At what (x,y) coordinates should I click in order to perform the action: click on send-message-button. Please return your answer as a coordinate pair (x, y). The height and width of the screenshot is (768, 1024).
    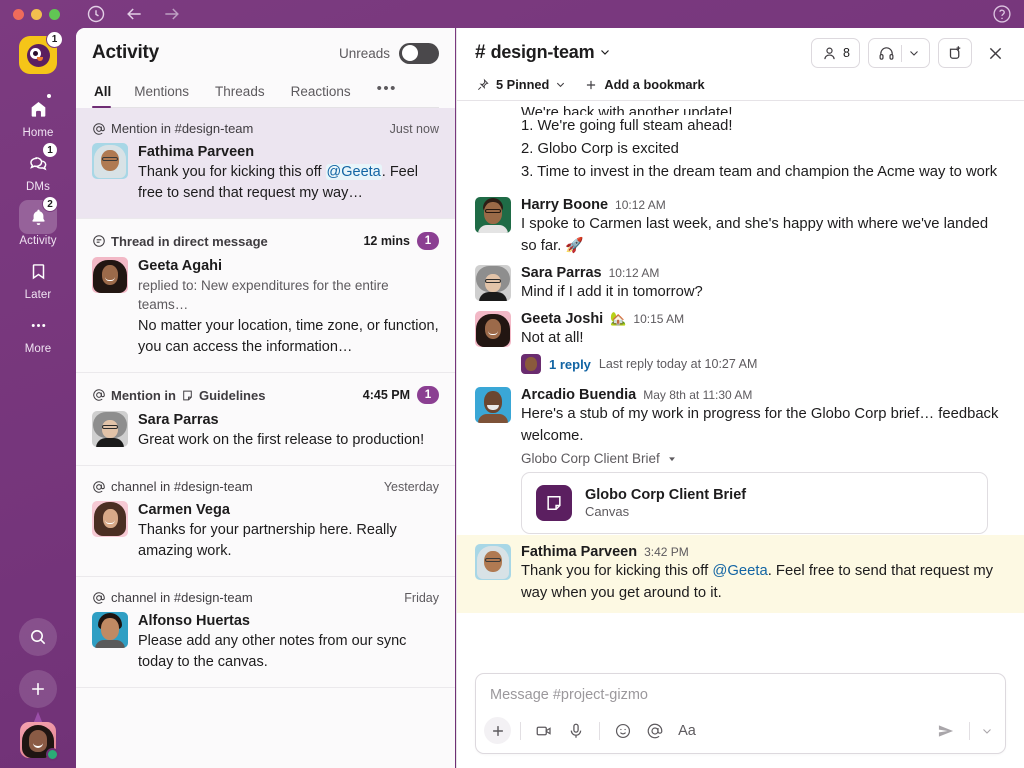
    Looking at the image, I should click on (946, 731).